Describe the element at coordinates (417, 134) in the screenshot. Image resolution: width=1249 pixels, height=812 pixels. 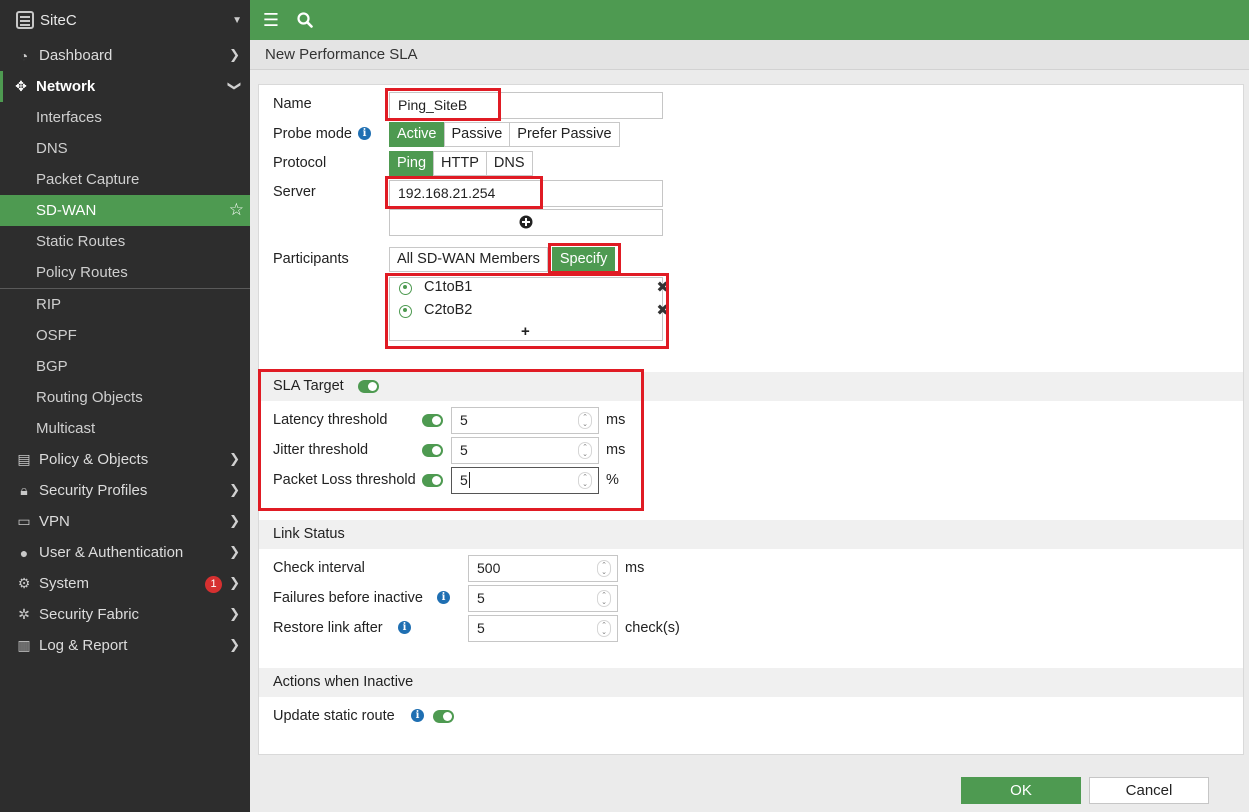
I see `probe-mode-active: Active` at that location.